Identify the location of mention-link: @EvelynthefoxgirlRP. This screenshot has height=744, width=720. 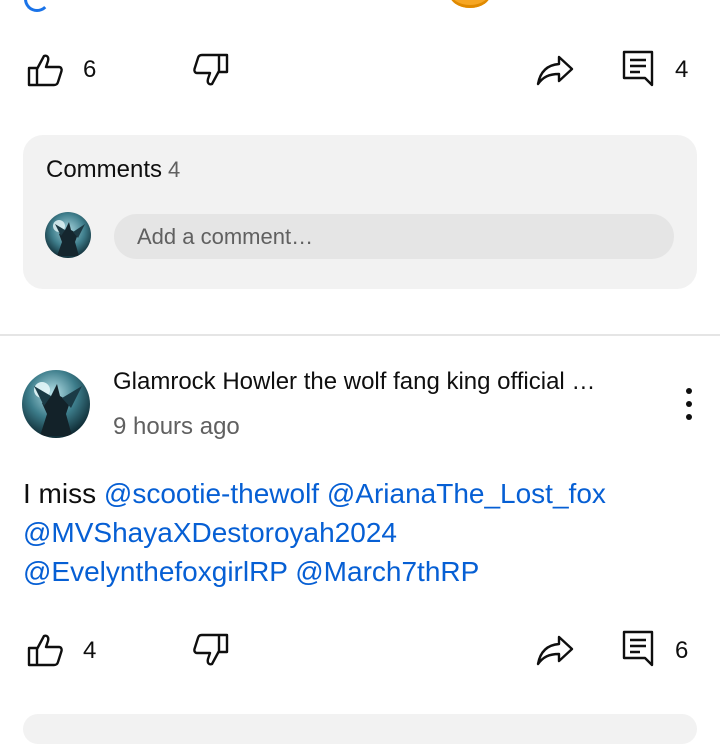
(155, 571).